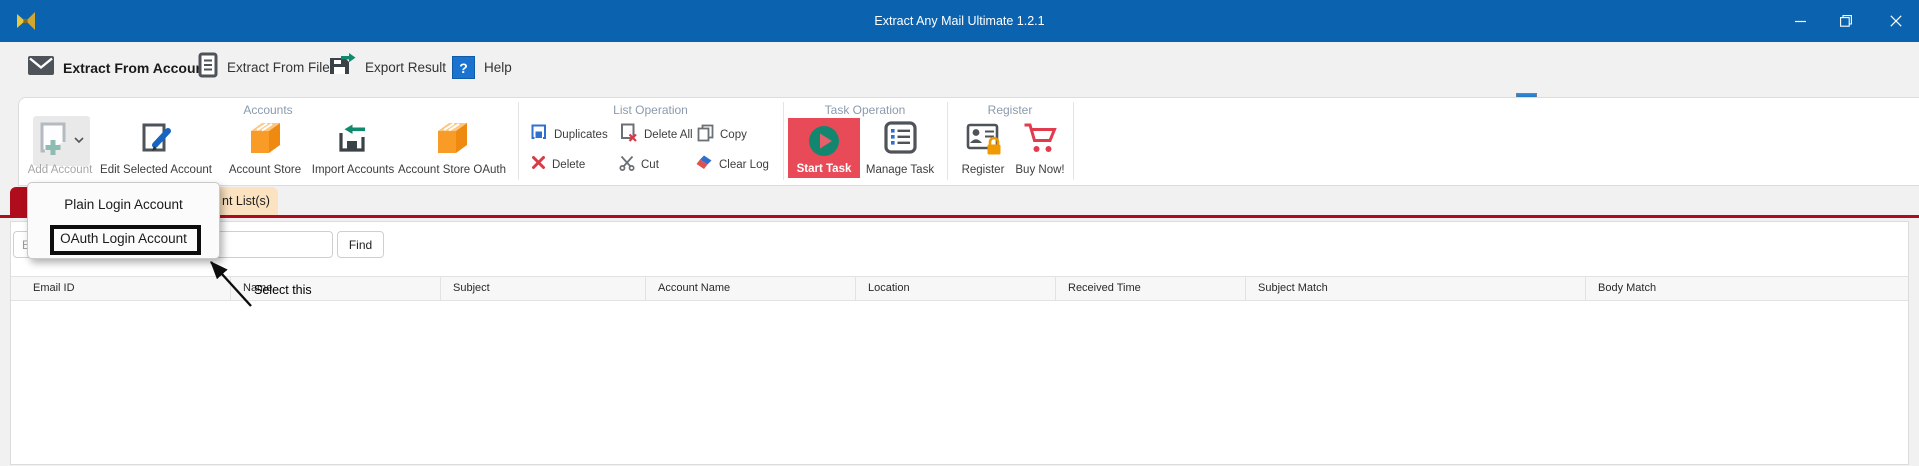 The image size is (1919, 466). Describe the element at coordinates (1746, 288) in the screenshot. I see `column-header-body-match: Body Match` at that location.